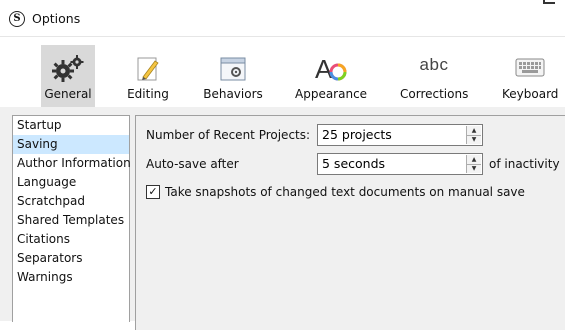 The height and width of the screenshot is (330, 565). I want to click on recent-projects-spinner: 25 projects ▲ ▼, so click(400, 135).